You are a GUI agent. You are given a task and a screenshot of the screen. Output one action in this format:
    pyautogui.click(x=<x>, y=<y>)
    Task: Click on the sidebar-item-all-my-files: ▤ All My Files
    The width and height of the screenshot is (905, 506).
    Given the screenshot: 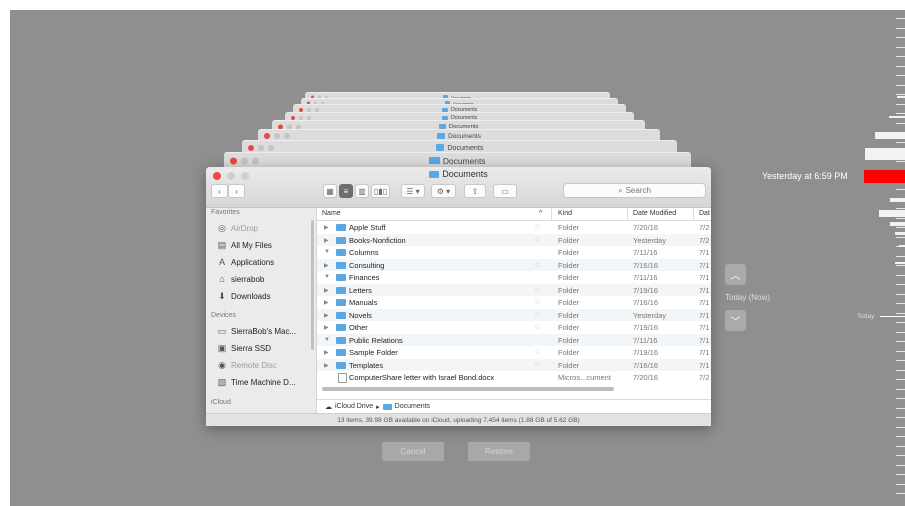 What is the action you would take?
    pyautogui.click(x=244, y=245)
    